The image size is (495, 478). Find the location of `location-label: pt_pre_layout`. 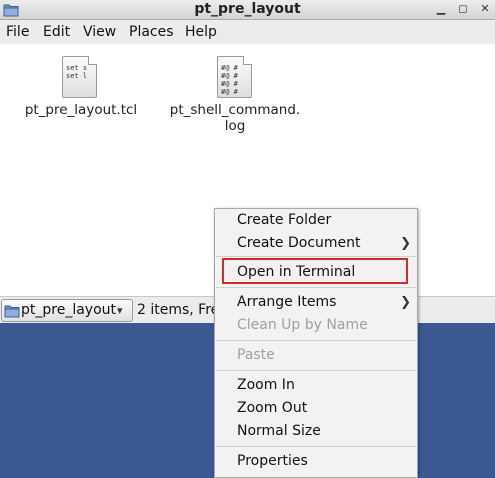

location-label: pt_pre_layout is located at coordinates (69, 310).